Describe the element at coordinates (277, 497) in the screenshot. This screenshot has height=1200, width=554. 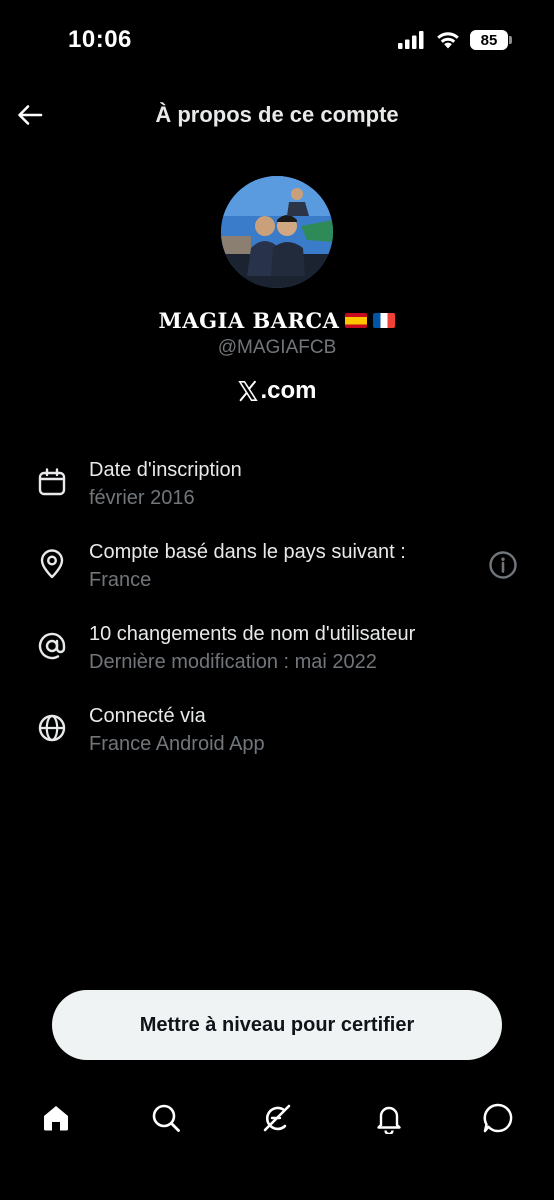
I see `info-row-join-date: Date d'inscription février 2016` at that location.